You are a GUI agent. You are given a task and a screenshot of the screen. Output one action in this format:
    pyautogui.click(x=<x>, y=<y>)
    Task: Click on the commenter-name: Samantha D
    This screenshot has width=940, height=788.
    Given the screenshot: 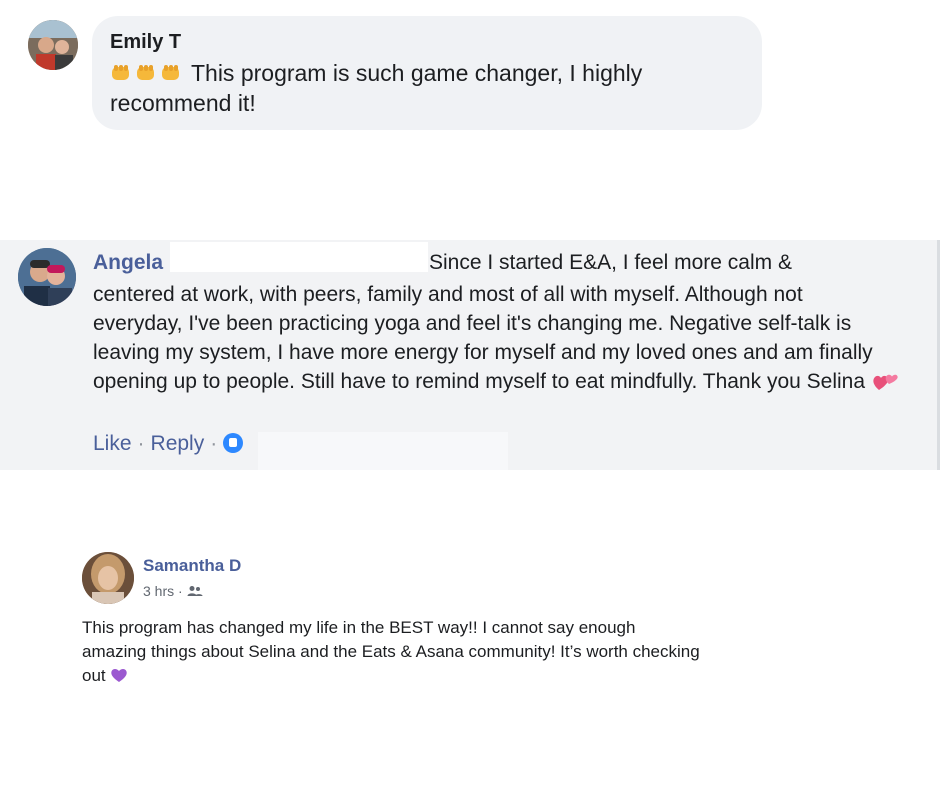 What is the action you would take?
    pyautogui.click(x=192, y=566)
    